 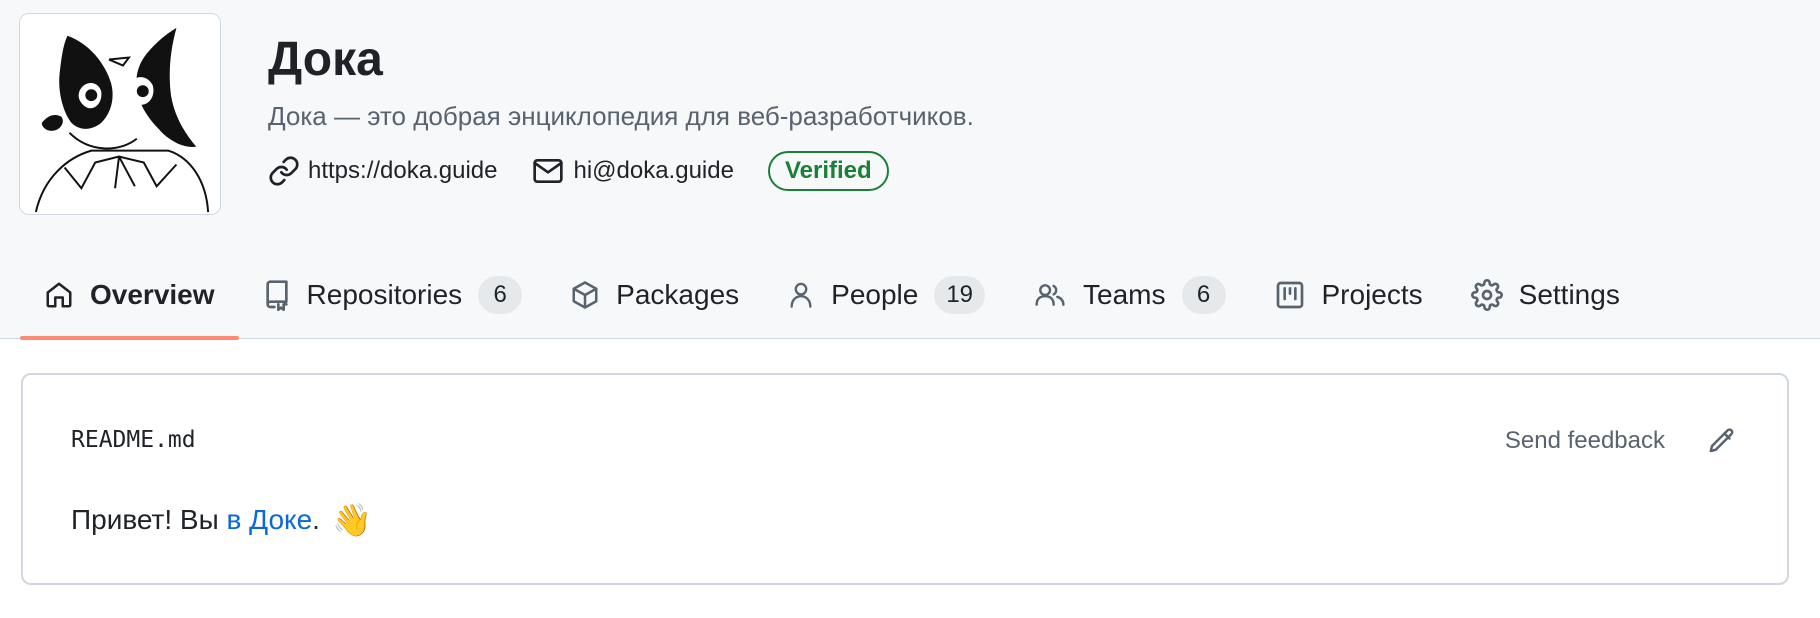 What do you see at coordinates (149, 519) in the screenshot?
I see `readme-text-before: Привет! Вы` at bounding box center [149, 519].